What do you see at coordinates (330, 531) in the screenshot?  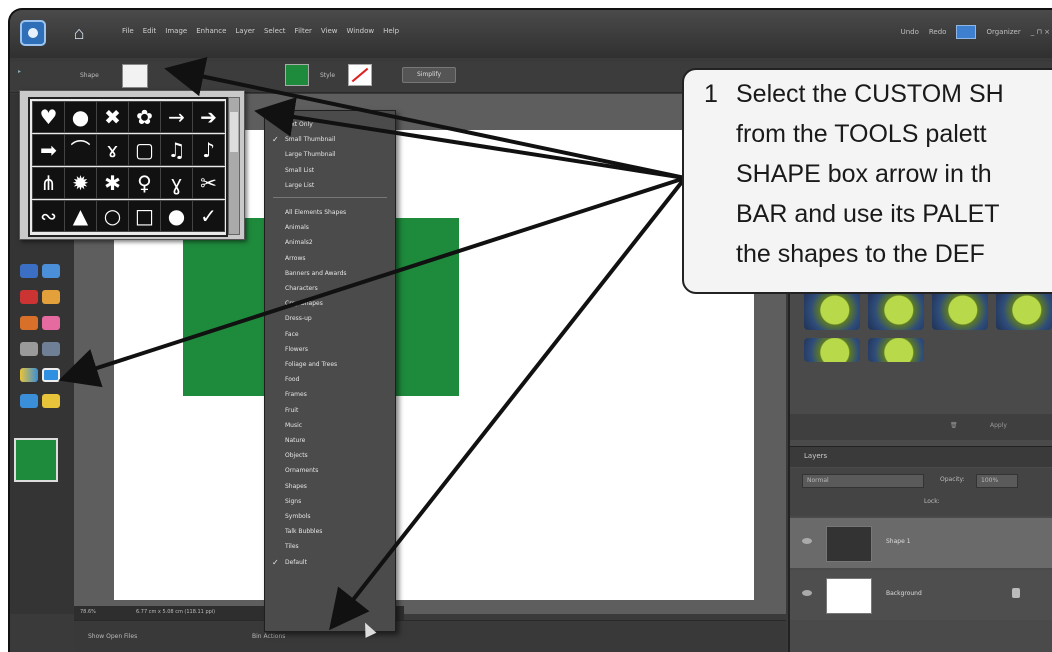 I see `menu-item-talk-bubbles: Talk Bubbles` at bounding box center [330, 531].